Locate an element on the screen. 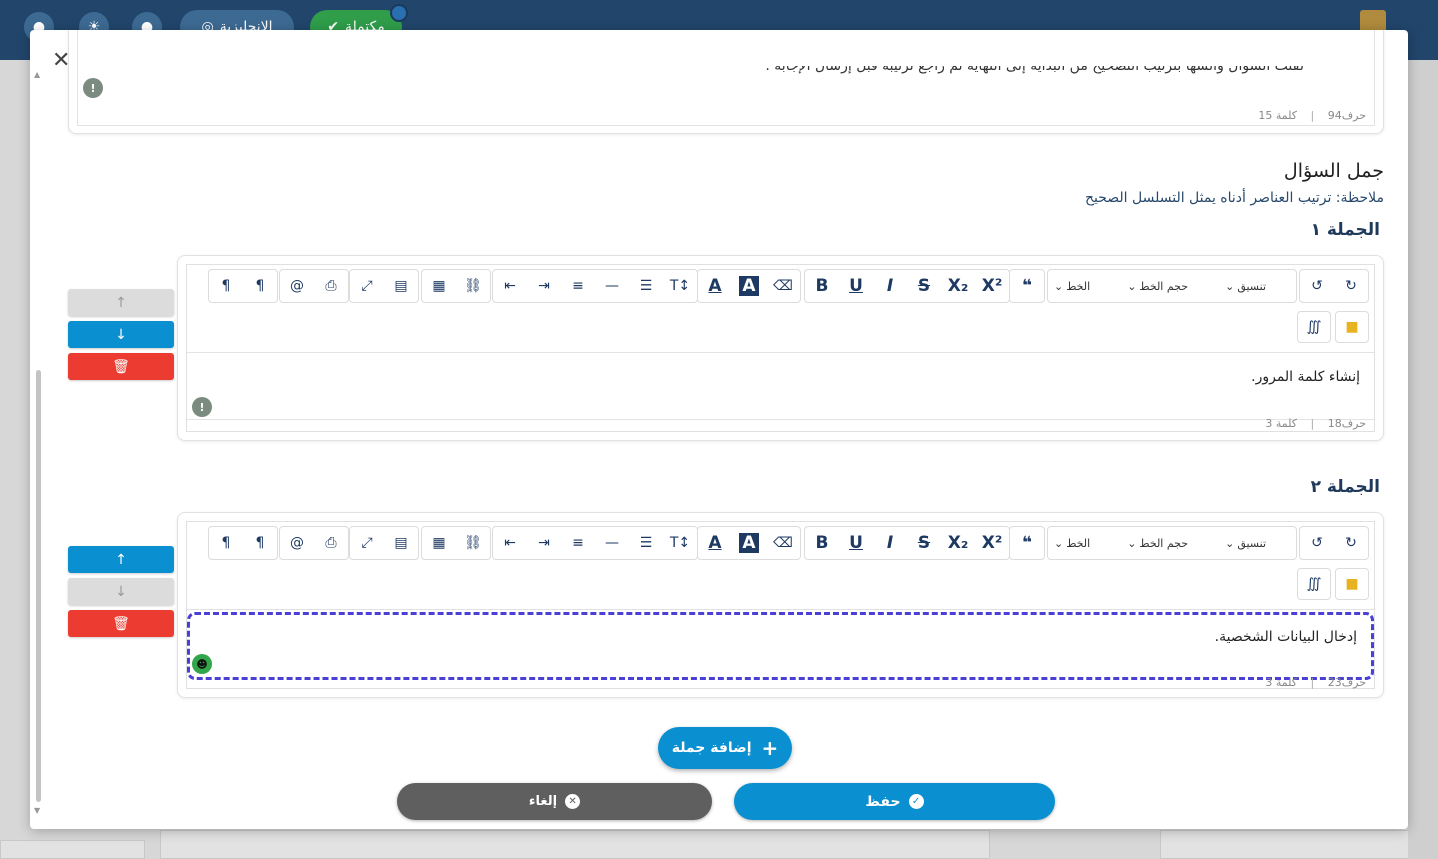  char-count: حرف94 is located at coordinates (1346, 115).